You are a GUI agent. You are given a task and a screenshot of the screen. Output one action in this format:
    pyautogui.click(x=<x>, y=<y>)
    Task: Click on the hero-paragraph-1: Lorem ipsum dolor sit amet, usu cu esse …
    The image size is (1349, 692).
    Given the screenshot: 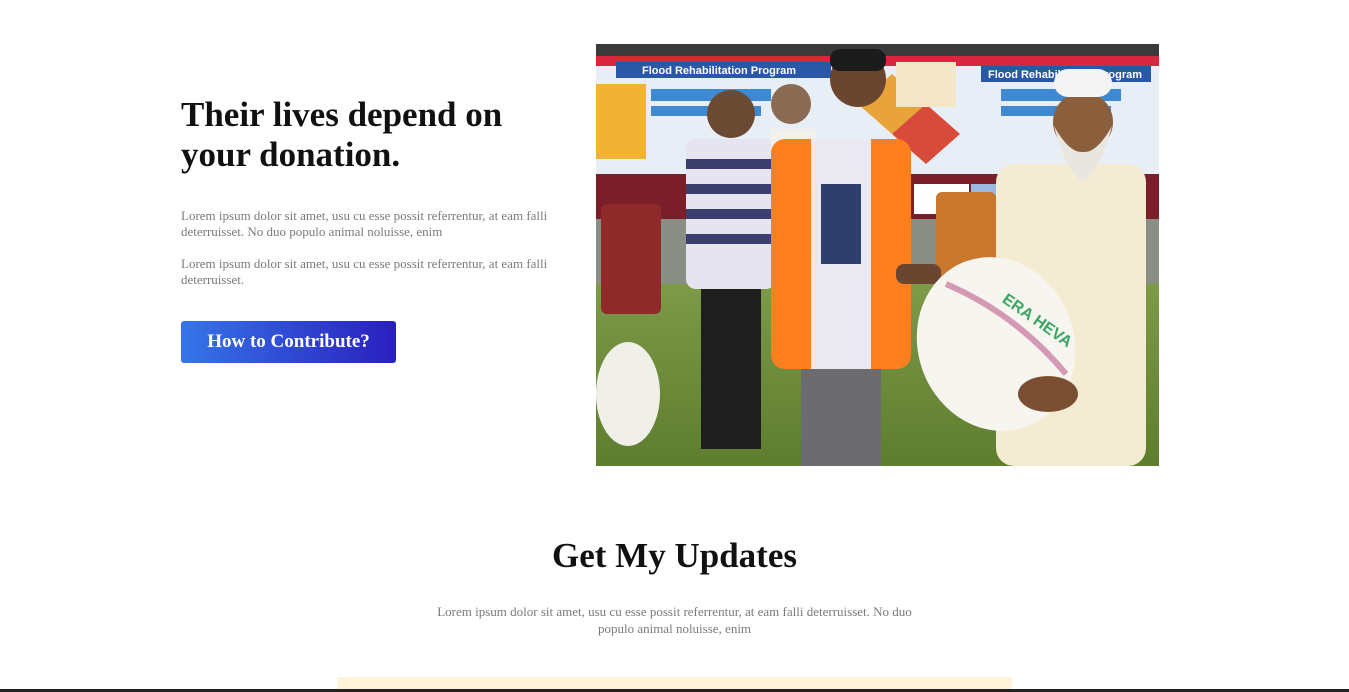 What is the action you would take?
    pyautogui.click(x=364, y=223)
    